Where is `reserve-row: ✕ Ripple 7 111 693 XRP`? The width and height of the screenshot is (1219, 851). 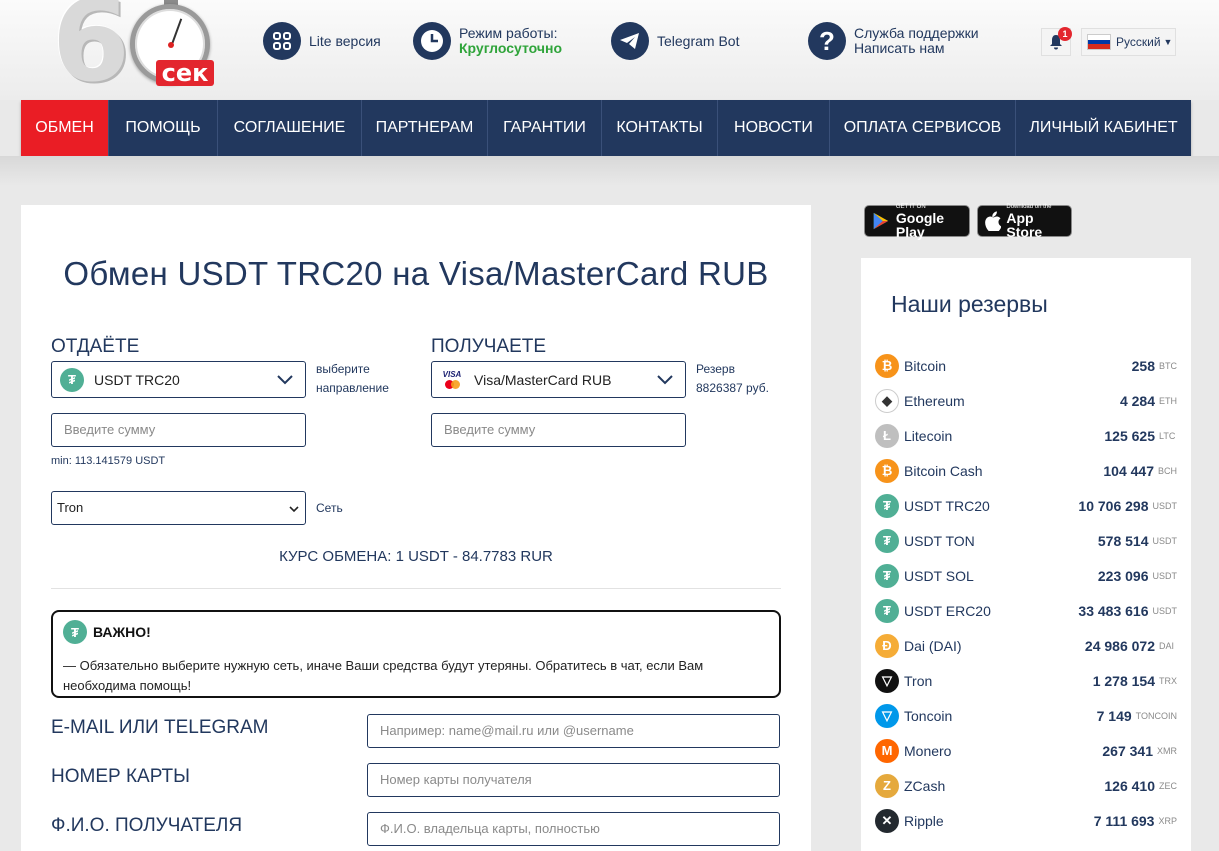
reserve-row: ✕ Ripple 7 111 693 XRP is located at coordinates (1026, 820).